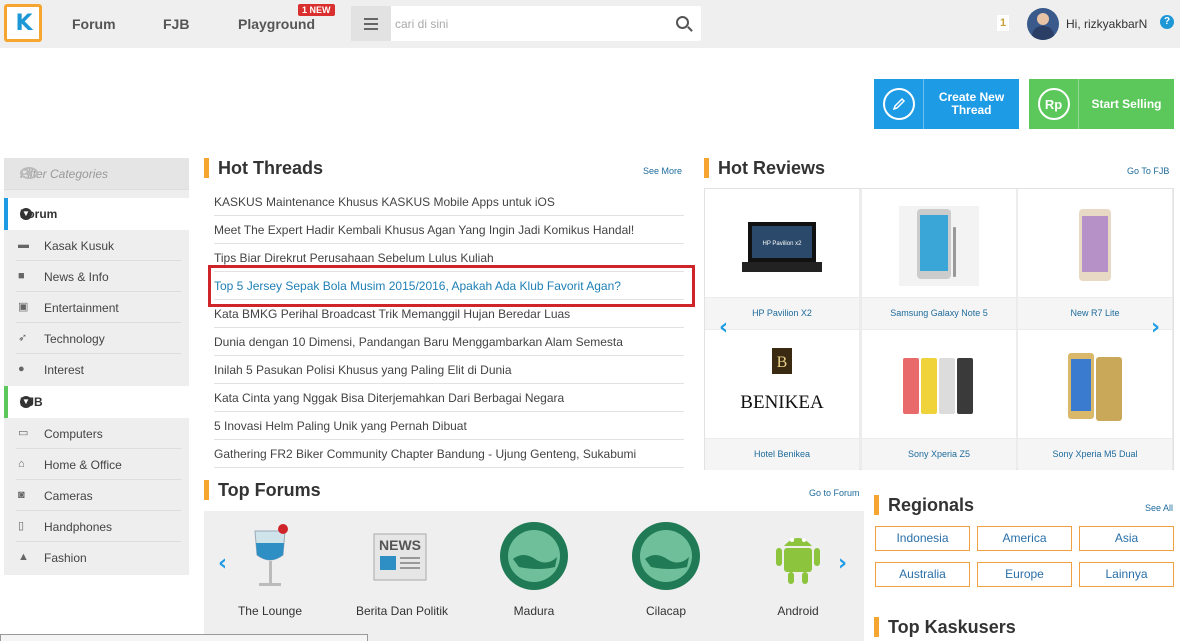  What do you see at coordinates (276, 24) in the screenshot?
I see `nav-playground-link: Playground` at bounding box center [276, 24].